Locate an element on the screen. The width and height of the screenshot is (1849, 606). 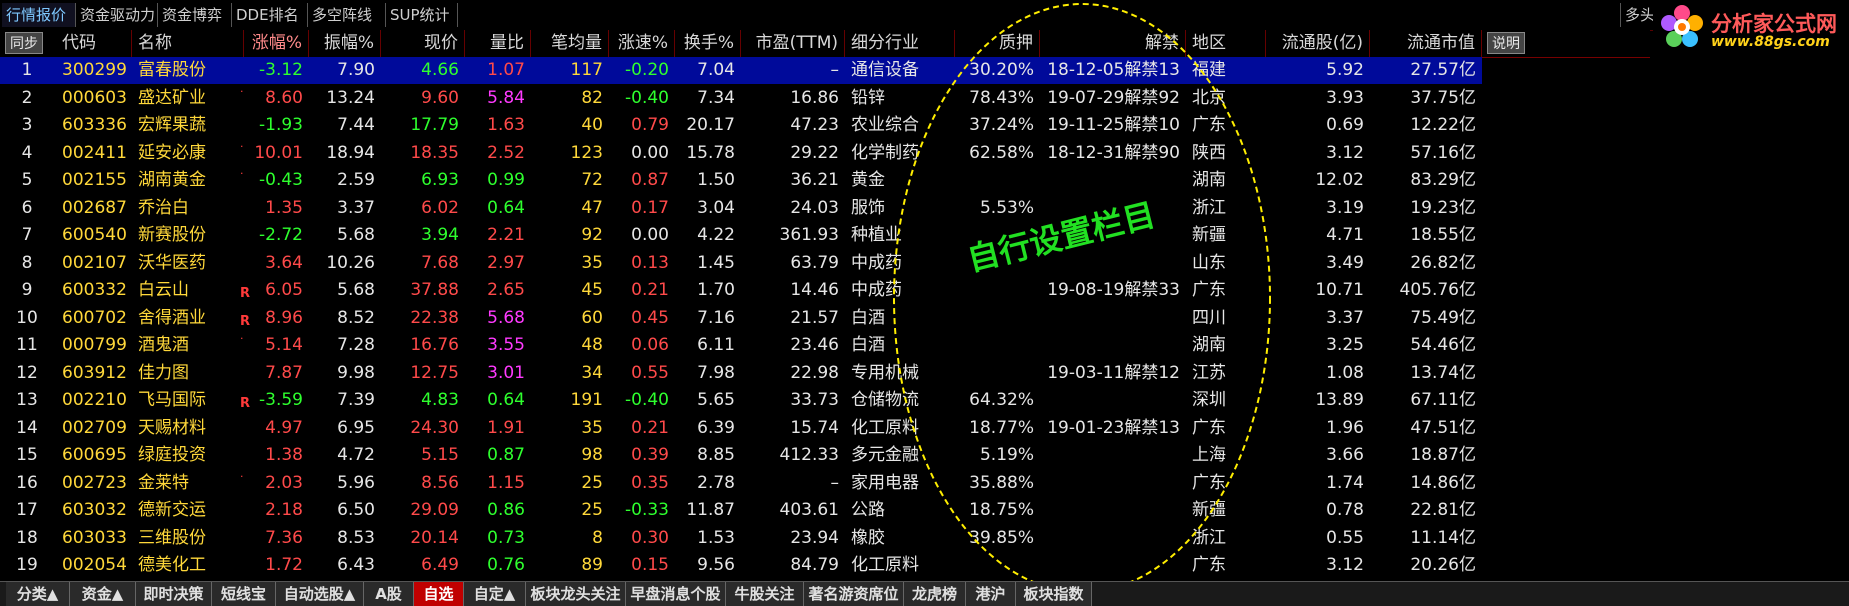
bottom-tab-9: 早盘消息个股 is located at coordinates (676, 594).